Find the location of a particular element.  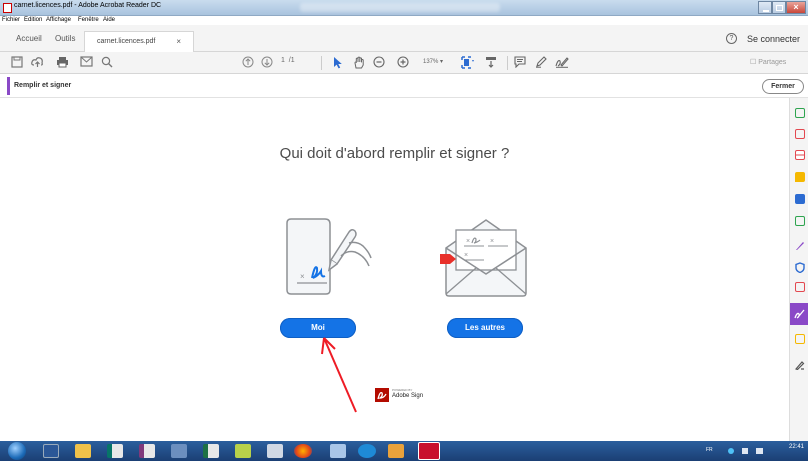

share-label: Partages is located at coordinates (772, 62).